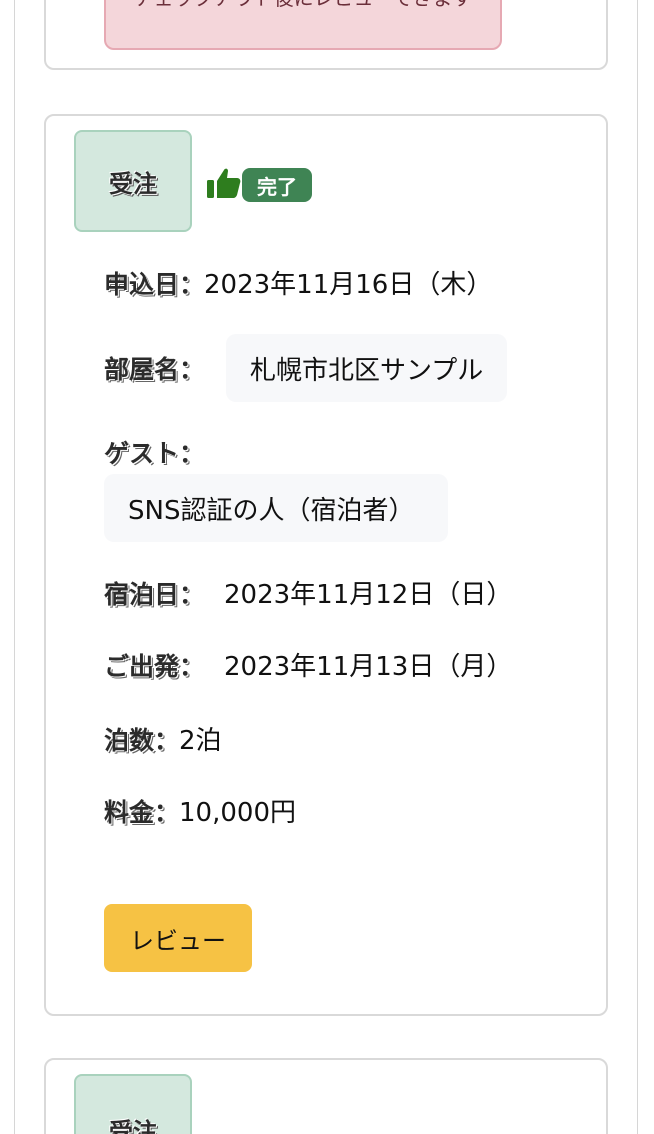  What do you see at coordinates (368, 595) in the screenshot?
I see `checkin-value: 2023年11月12日（日）` at bounding box center [368, 595].